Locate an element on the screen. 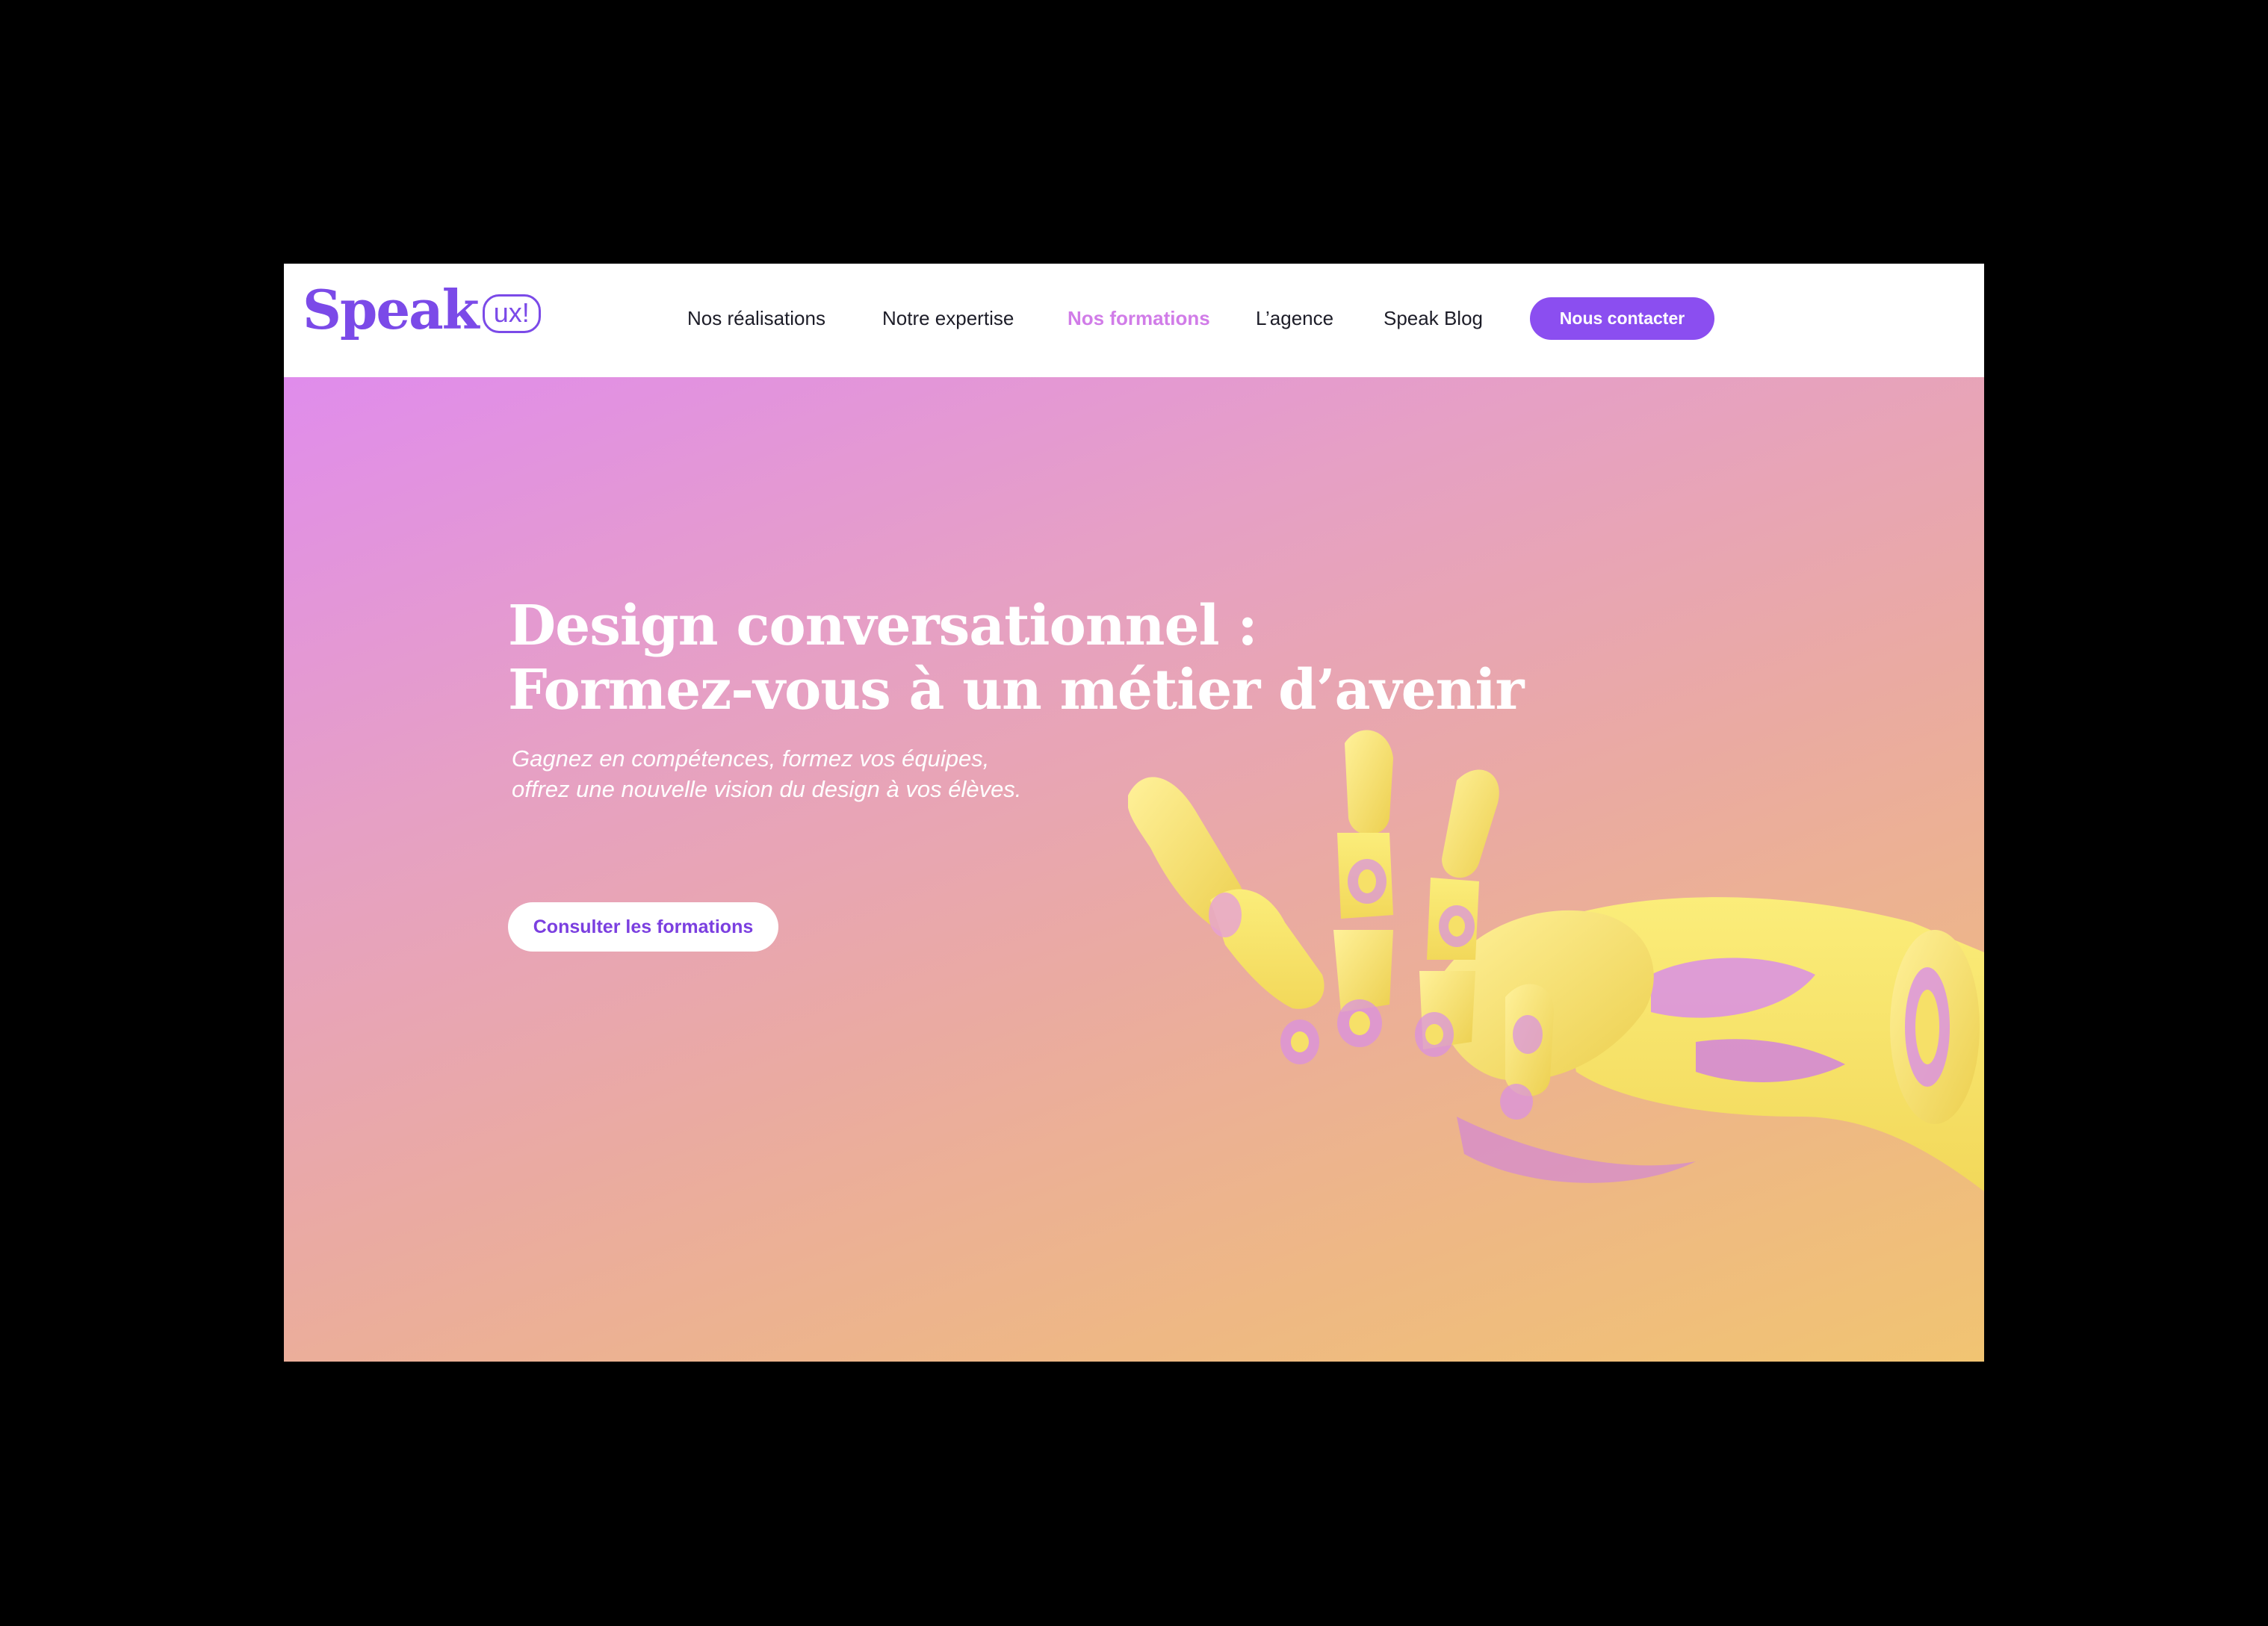 This screenshot has height=1626, width=2268. robot-hand-image is located at coordinates (1556, 960).